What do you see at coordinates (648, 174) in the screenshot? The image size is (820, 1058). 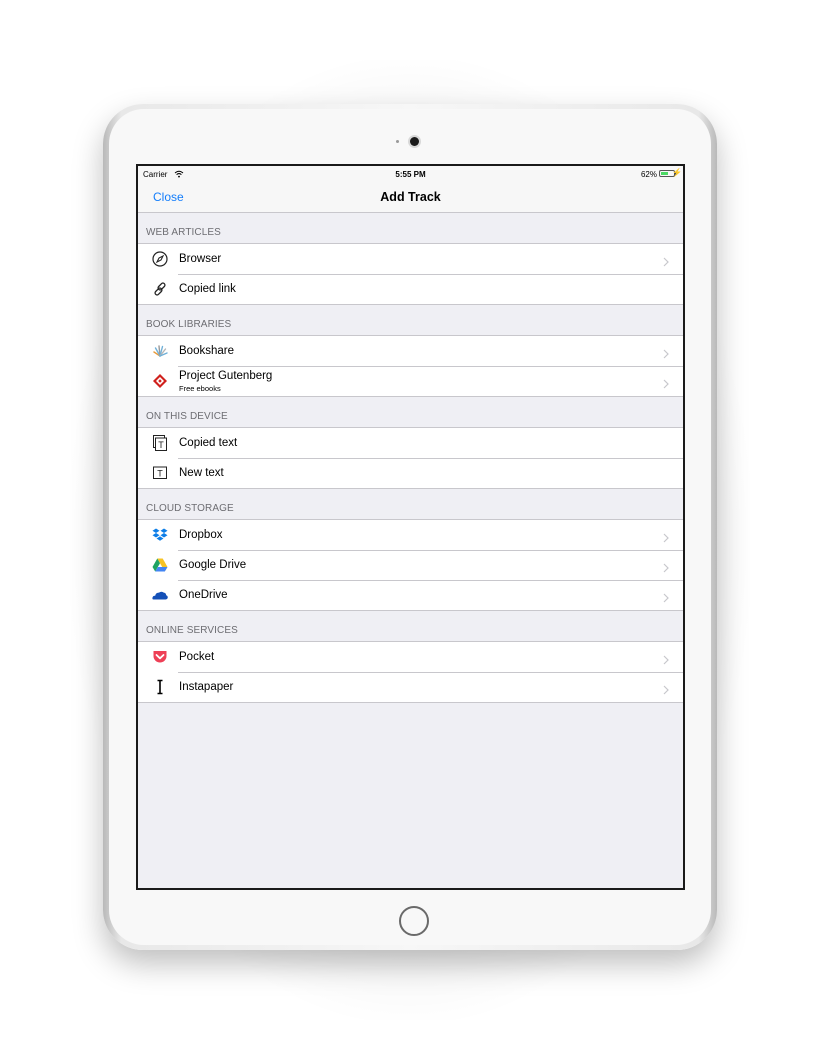 I see `battery-percent: 62%` at bounding box center [648, 174].